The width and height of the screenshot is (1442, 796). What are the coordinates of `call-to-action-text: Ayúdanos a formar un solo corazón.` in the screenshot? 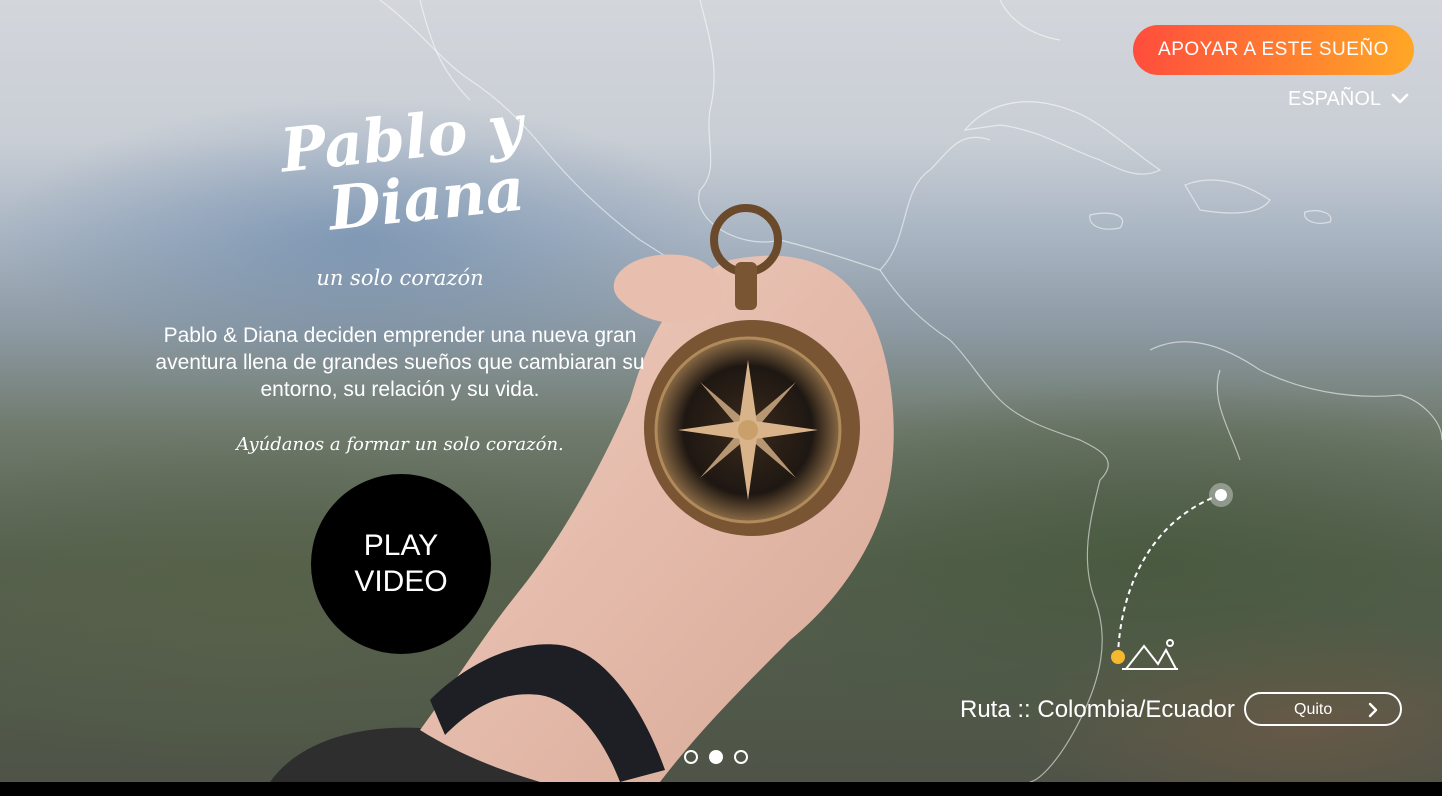 It's located at (400, 444).